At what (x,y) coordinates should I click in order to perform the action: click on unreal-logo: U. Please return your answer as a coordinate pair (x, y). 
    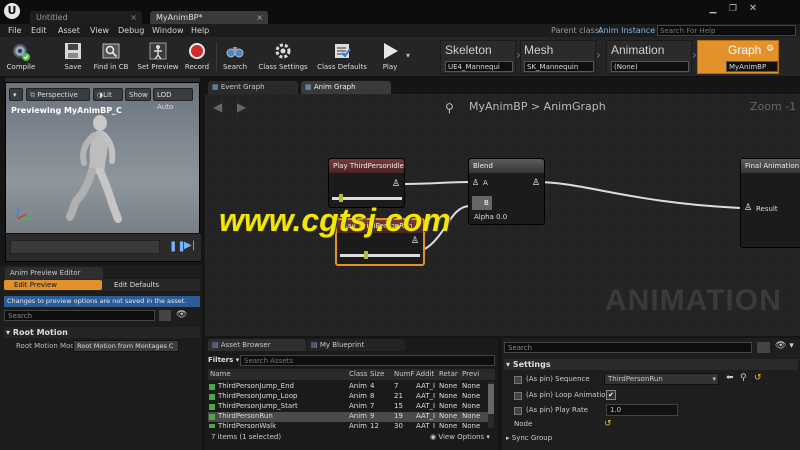
    Looking at the image, I should click on (12, 11).